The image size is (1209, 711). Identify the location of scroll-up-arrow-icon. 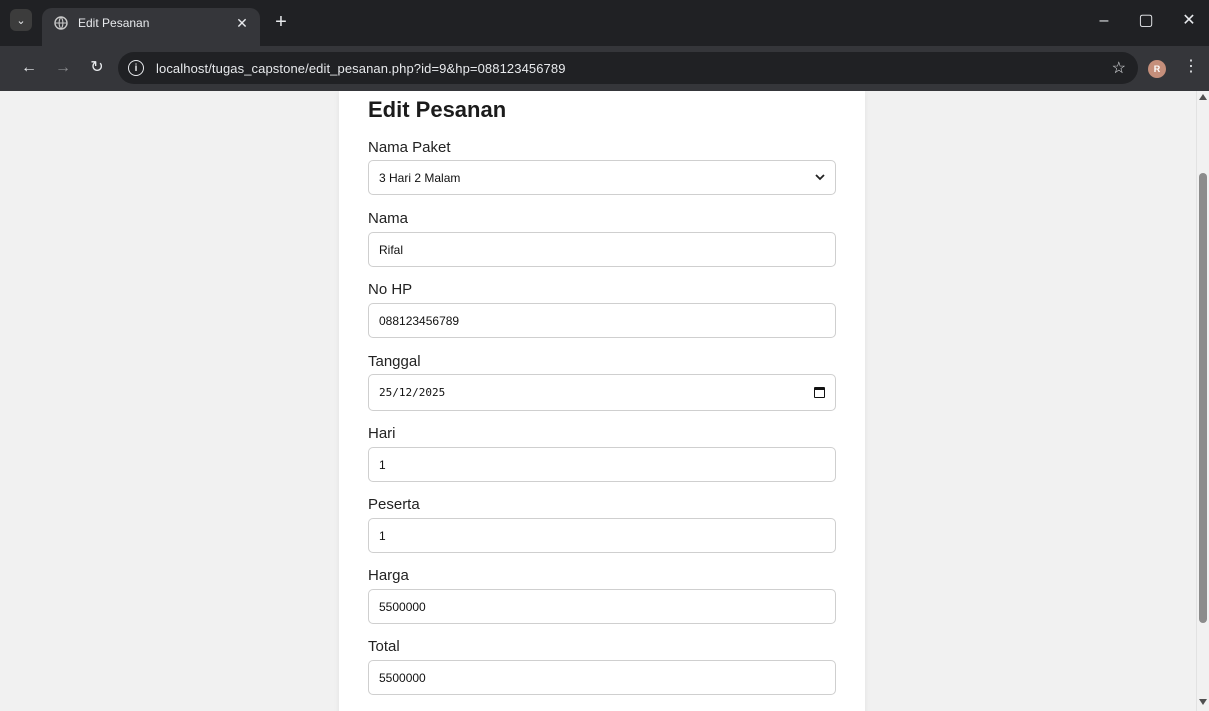
(1203, 97).